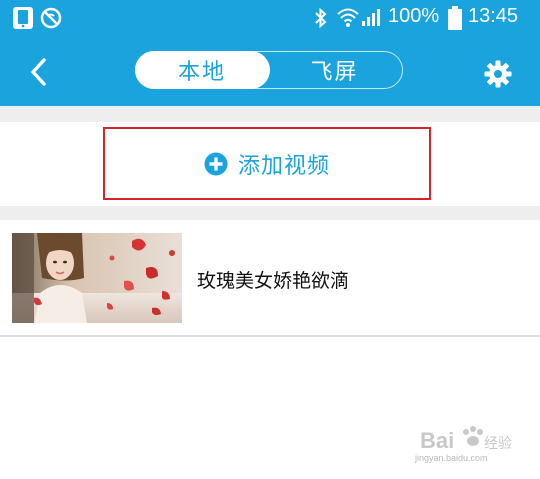 The image size is (540, 479). Describe the element at coordinates (348, 17) in the screenshot. I see `wifi-icon` at that location.